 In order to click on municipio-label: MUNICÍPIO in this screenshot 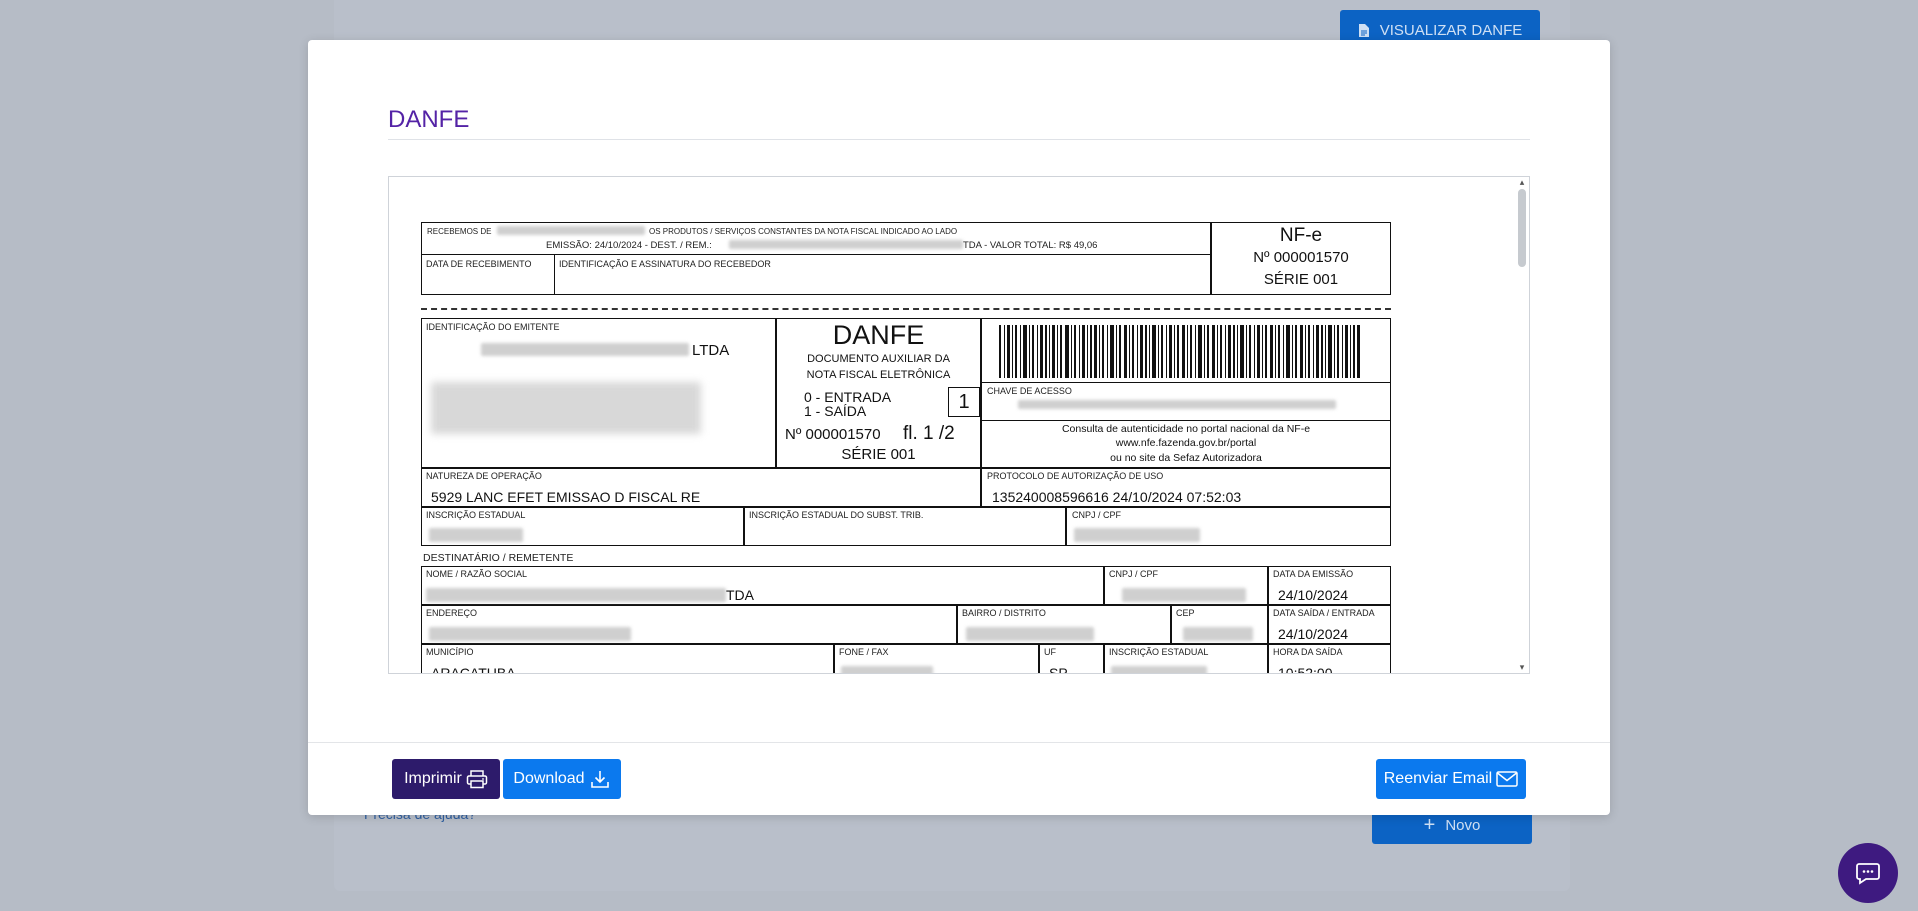, I will do `click(450, 652)`.